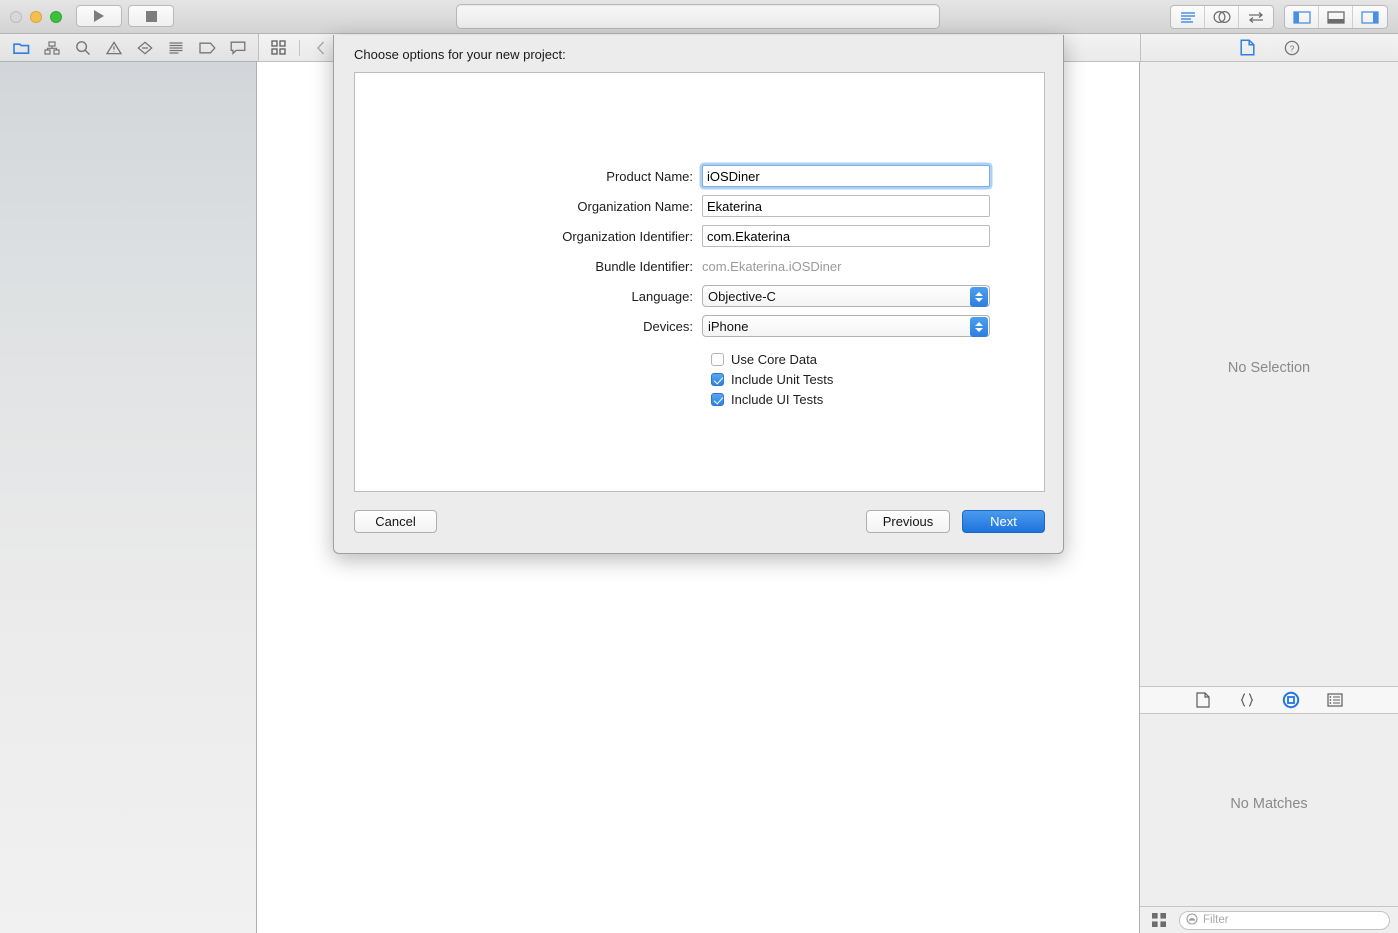 This screenshot has height=933, width=1398. What do you see at coordinates (846, 326) in the screenshot?
I see `devices-popup-button: iPhone` at bounding box center [846, 326].